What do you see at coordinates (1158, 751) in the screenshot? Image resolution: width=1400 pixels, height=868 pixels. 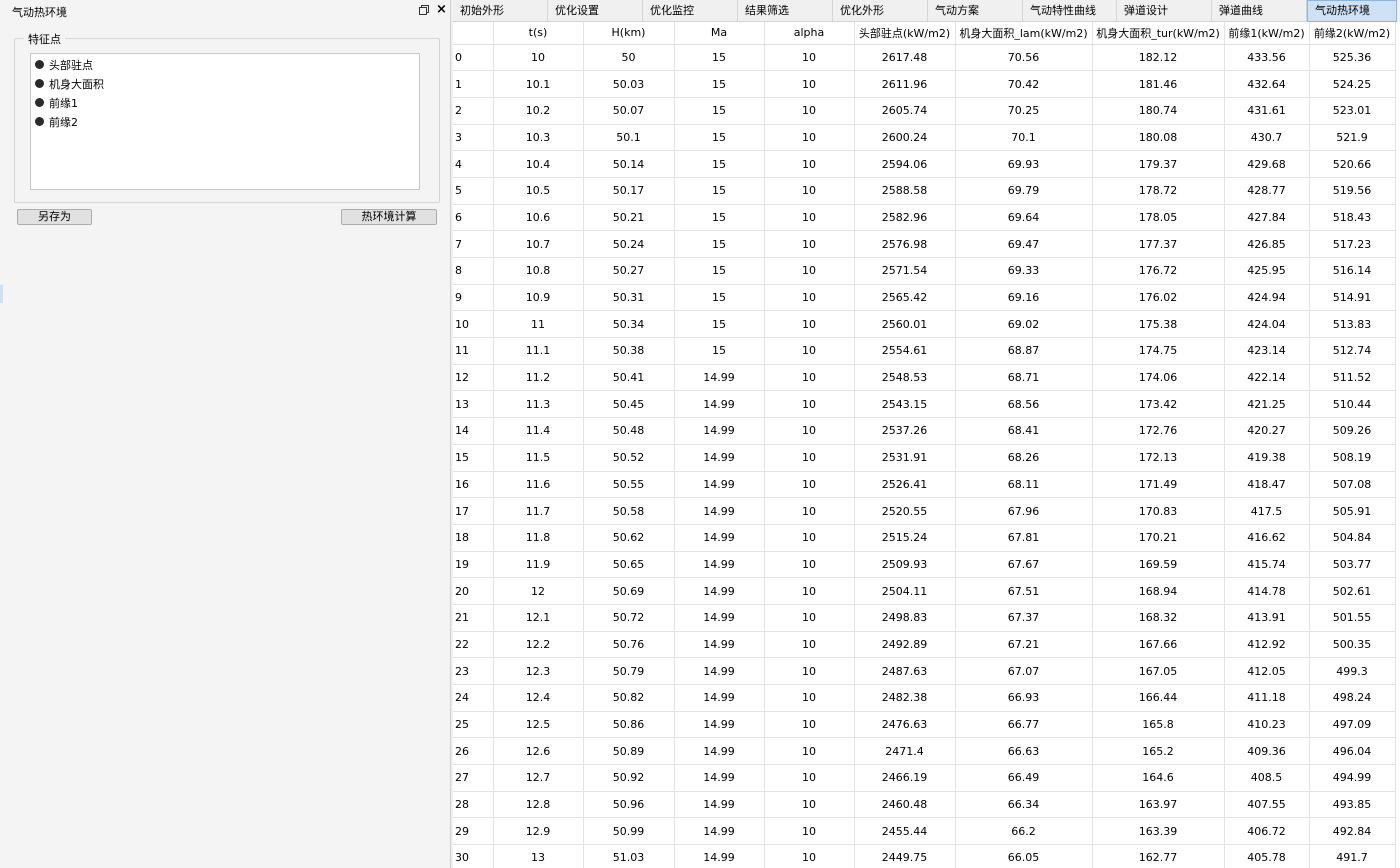 I see `table-cell: 165.2` at bounding box center [1158, 751].